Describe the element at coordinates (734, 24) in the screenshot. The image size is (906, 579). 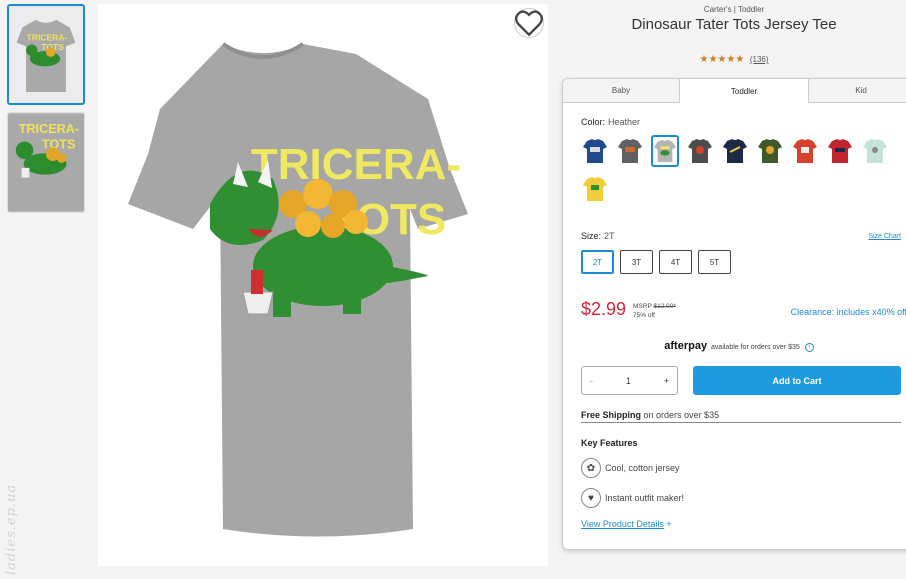
I see `product-title: Dinosaur Tater Tots Jersey Tee` at that location.